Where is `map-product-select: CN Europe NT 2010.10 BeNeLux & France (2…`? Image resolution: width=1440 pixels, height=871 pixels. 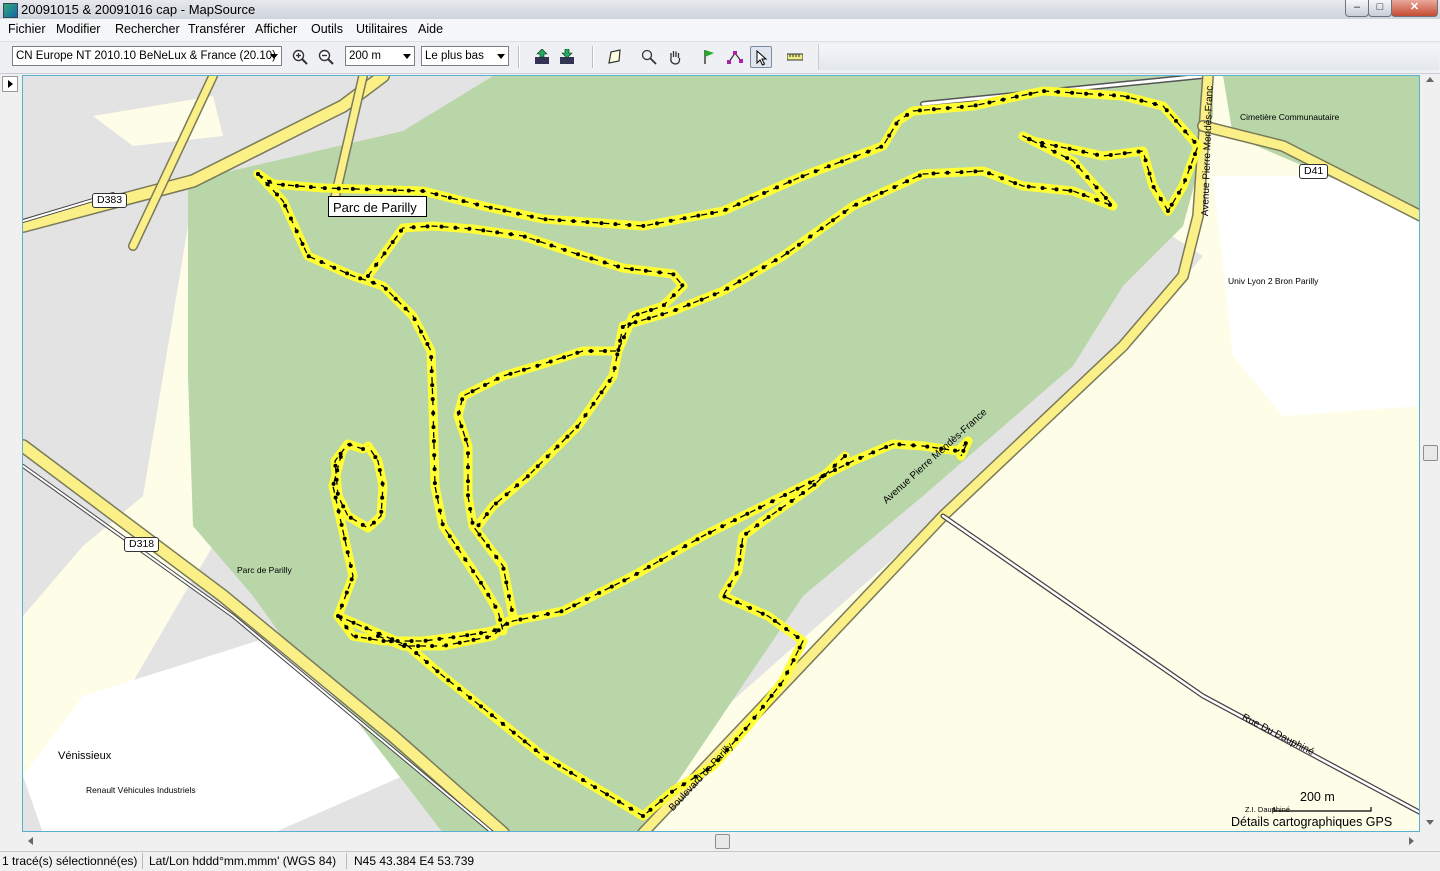 map-product-select: CN Europe NT 2010.10 BeNeLux & France (2… is located at coordinates (147, 56).